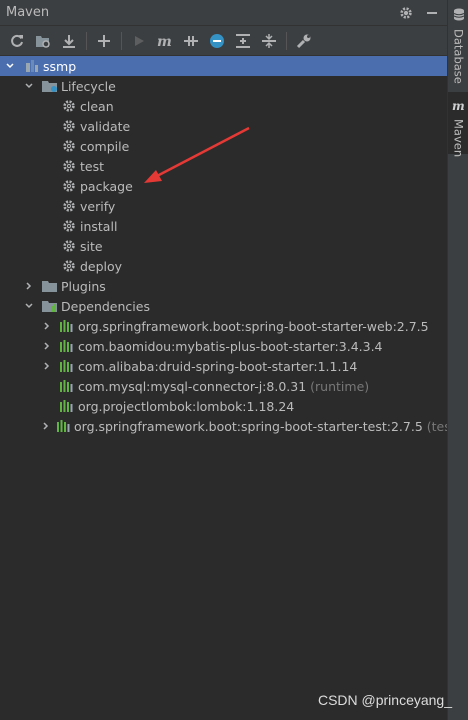 The height and width of the screenshot is (720, 468). I want to click on dependency-item: org.projectlombok:lombok:1.18.24, so click(223, 406).